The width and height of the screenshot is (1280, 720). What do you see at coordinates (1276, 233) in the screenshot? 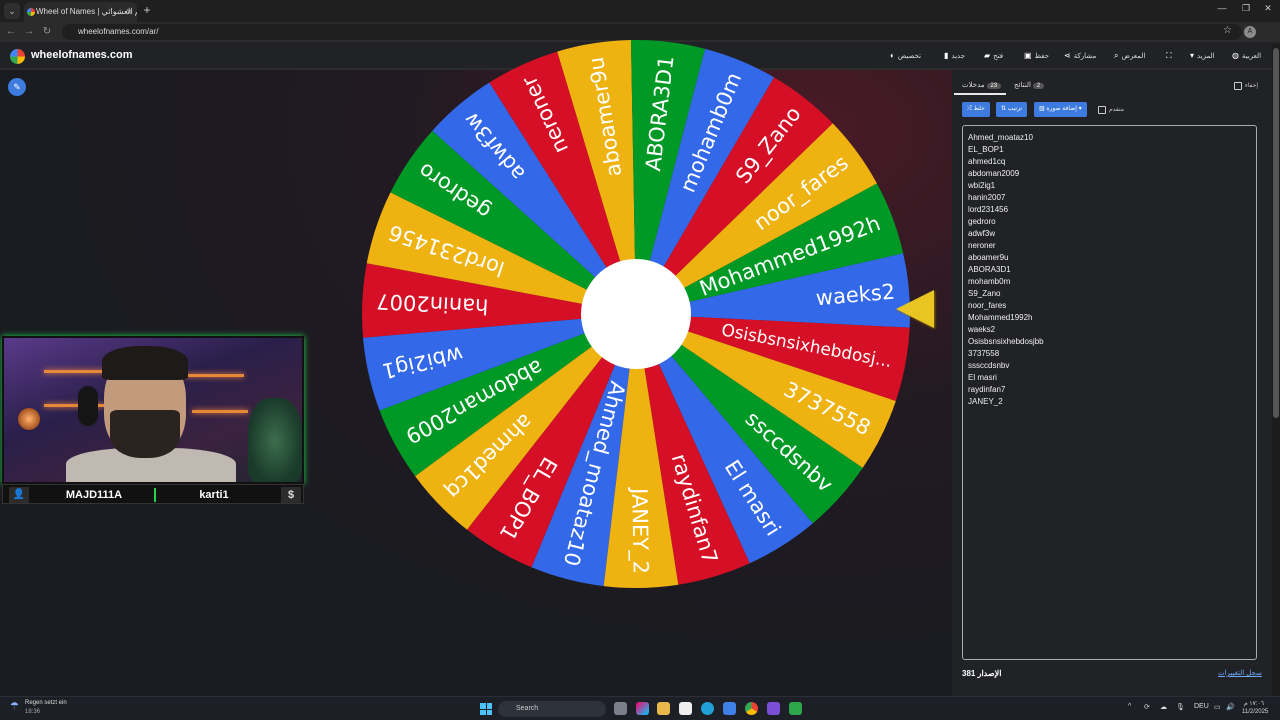
I see `page-scrollbar-thumb` at bounding box center [1276, 233].